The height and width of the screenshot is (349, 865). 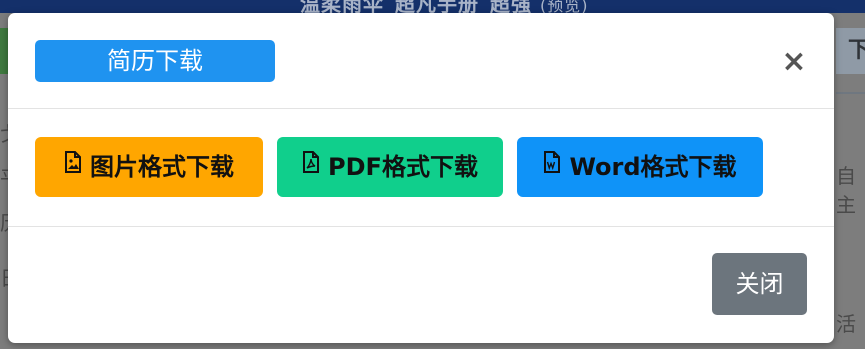 What do you see at coordinates (162, 167) in the screenshot?
I see `download-image-label: 图片格式下载` at bounding box center [162, 167].